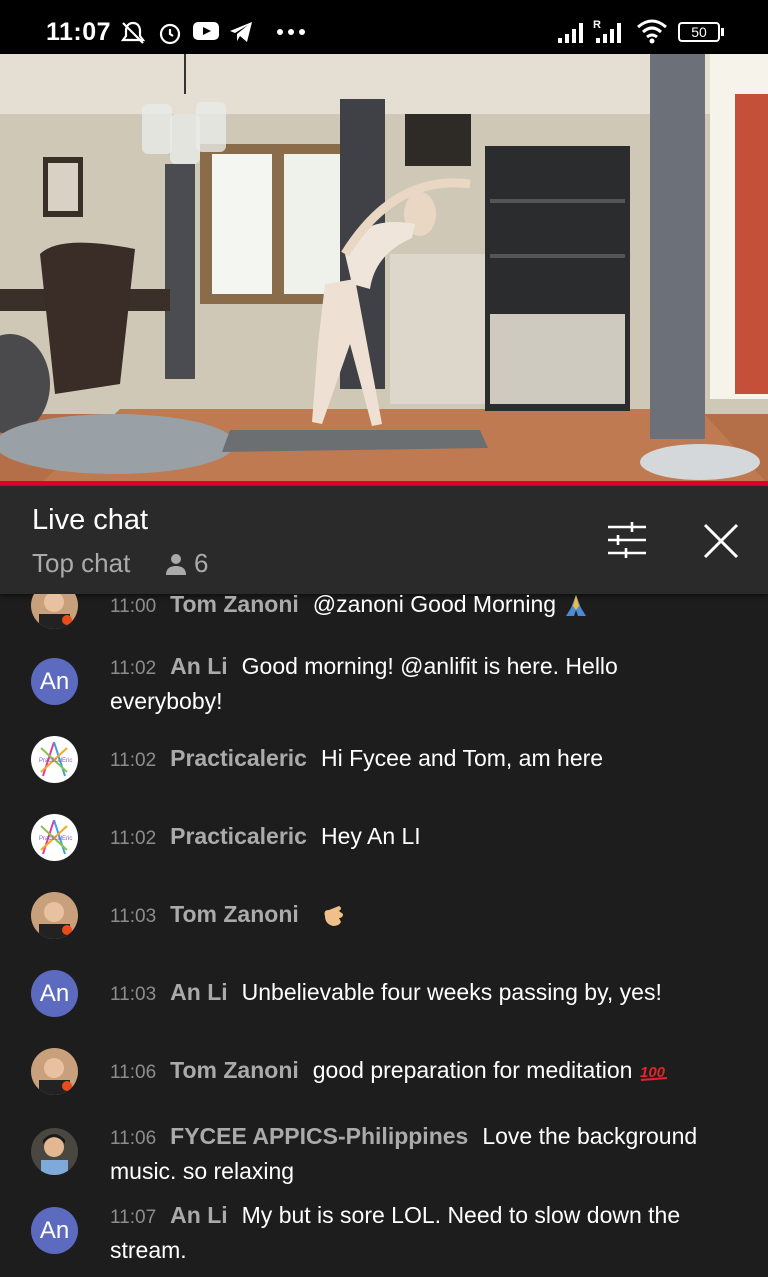 The image size is (768, 1277). Describe the element at coordinates (241, 32) in the screenshot. I see `telegram-icon` at that location.